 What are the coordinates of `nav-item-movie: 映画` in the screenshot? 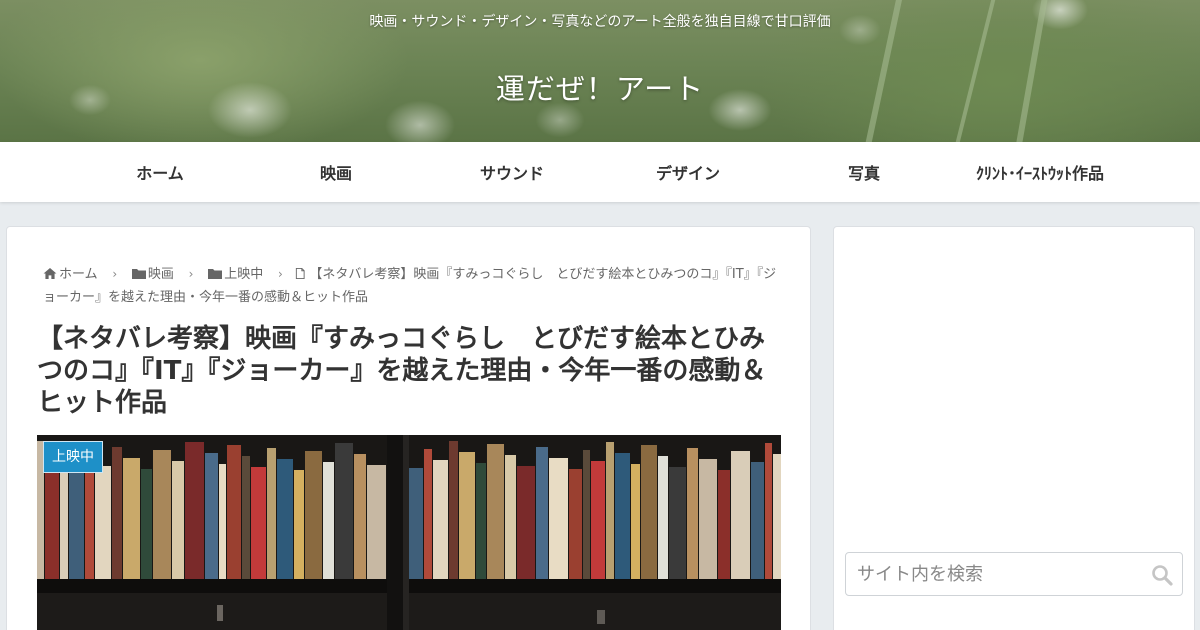 It's located at (336, 172).